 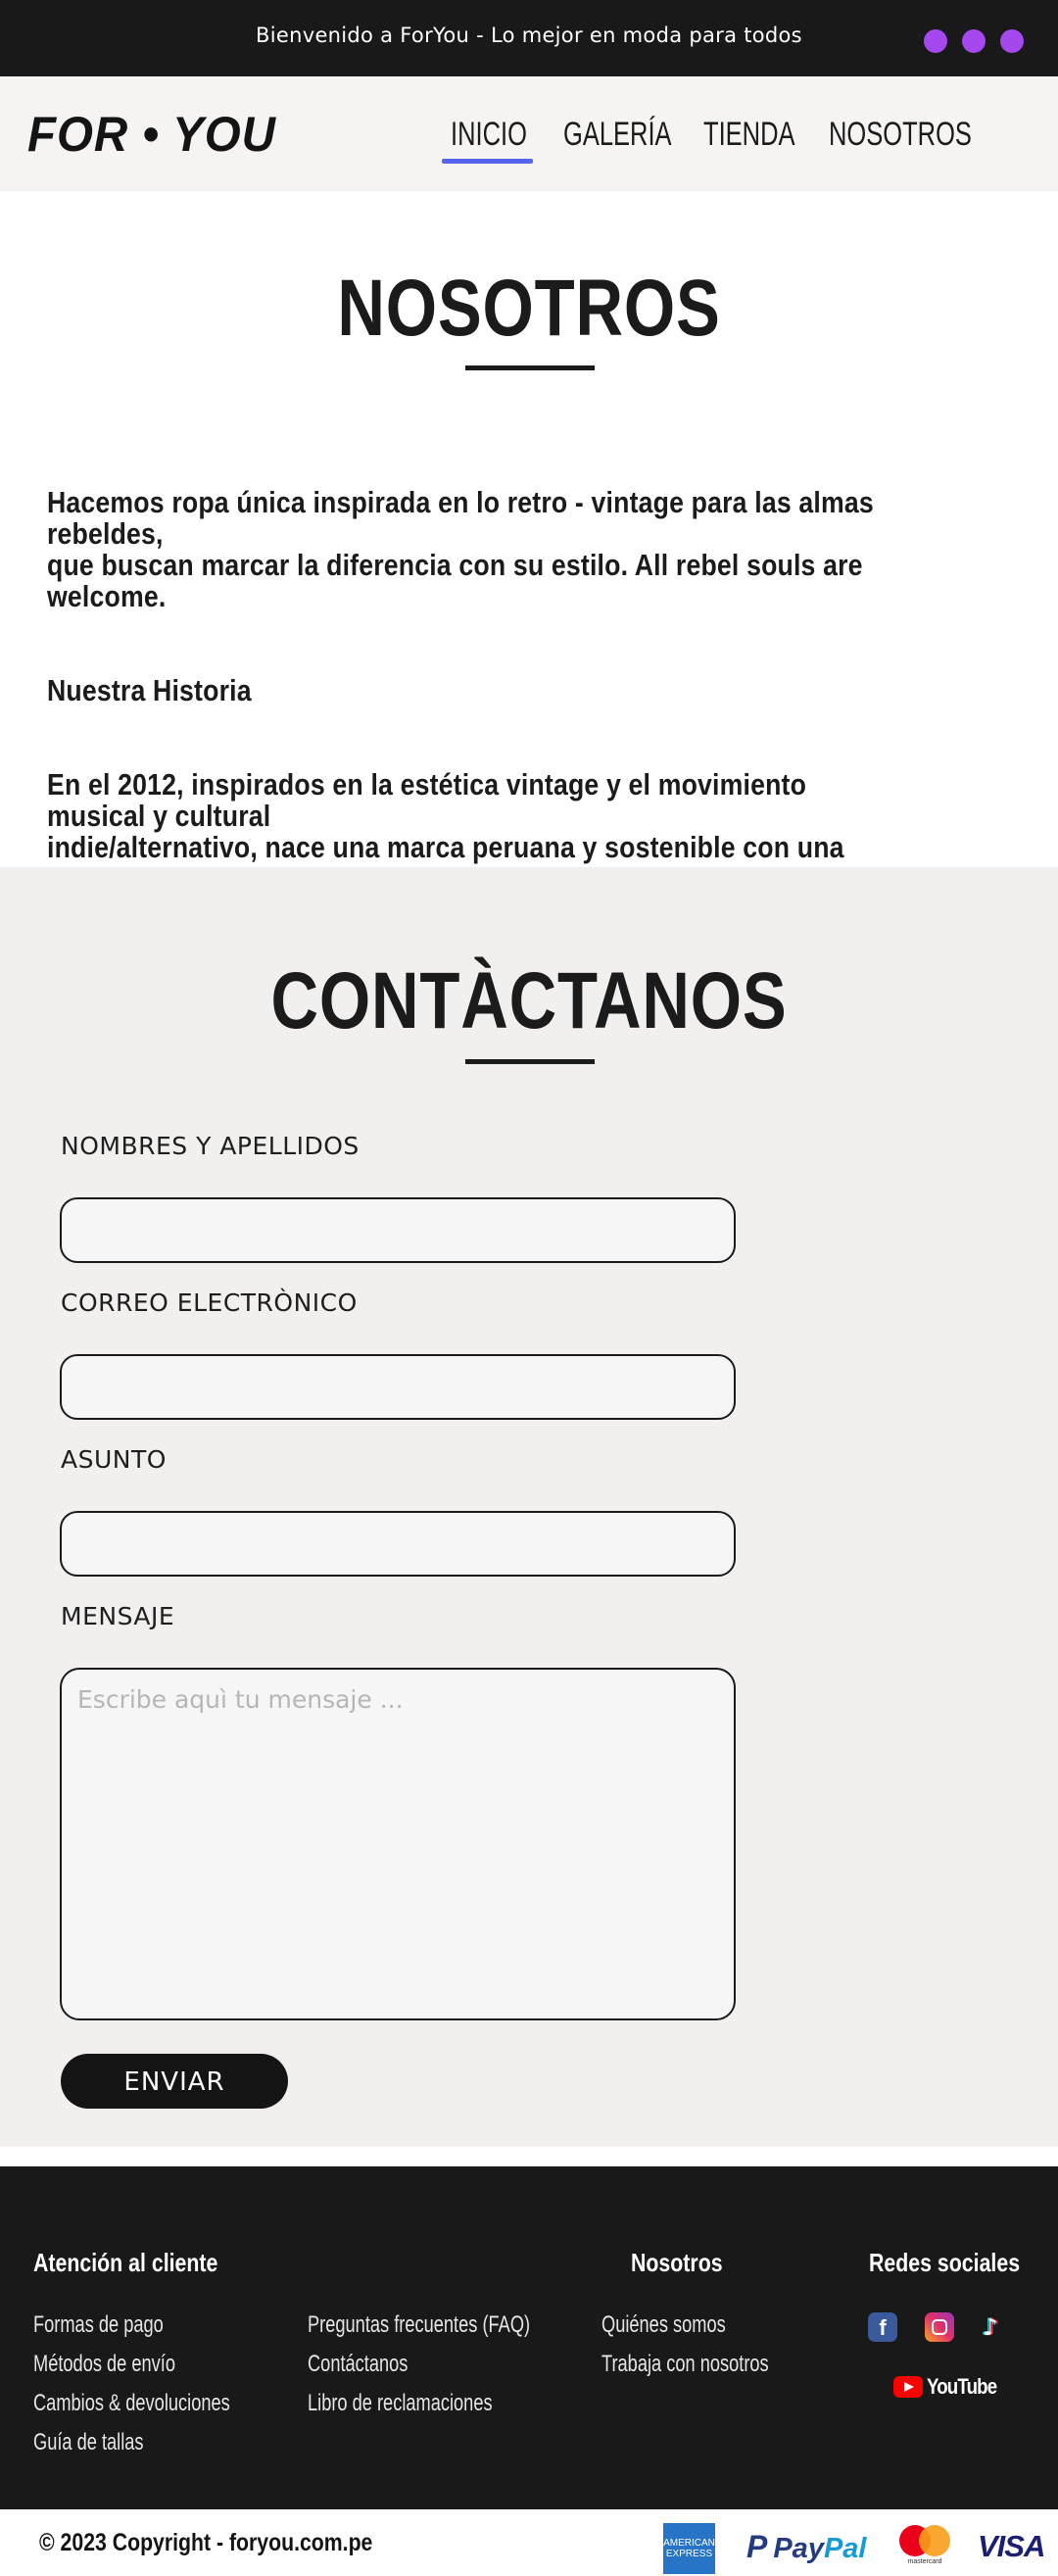 I want to click on contact-title: CONTÀCTANOS, so click(x=529, y=1000).